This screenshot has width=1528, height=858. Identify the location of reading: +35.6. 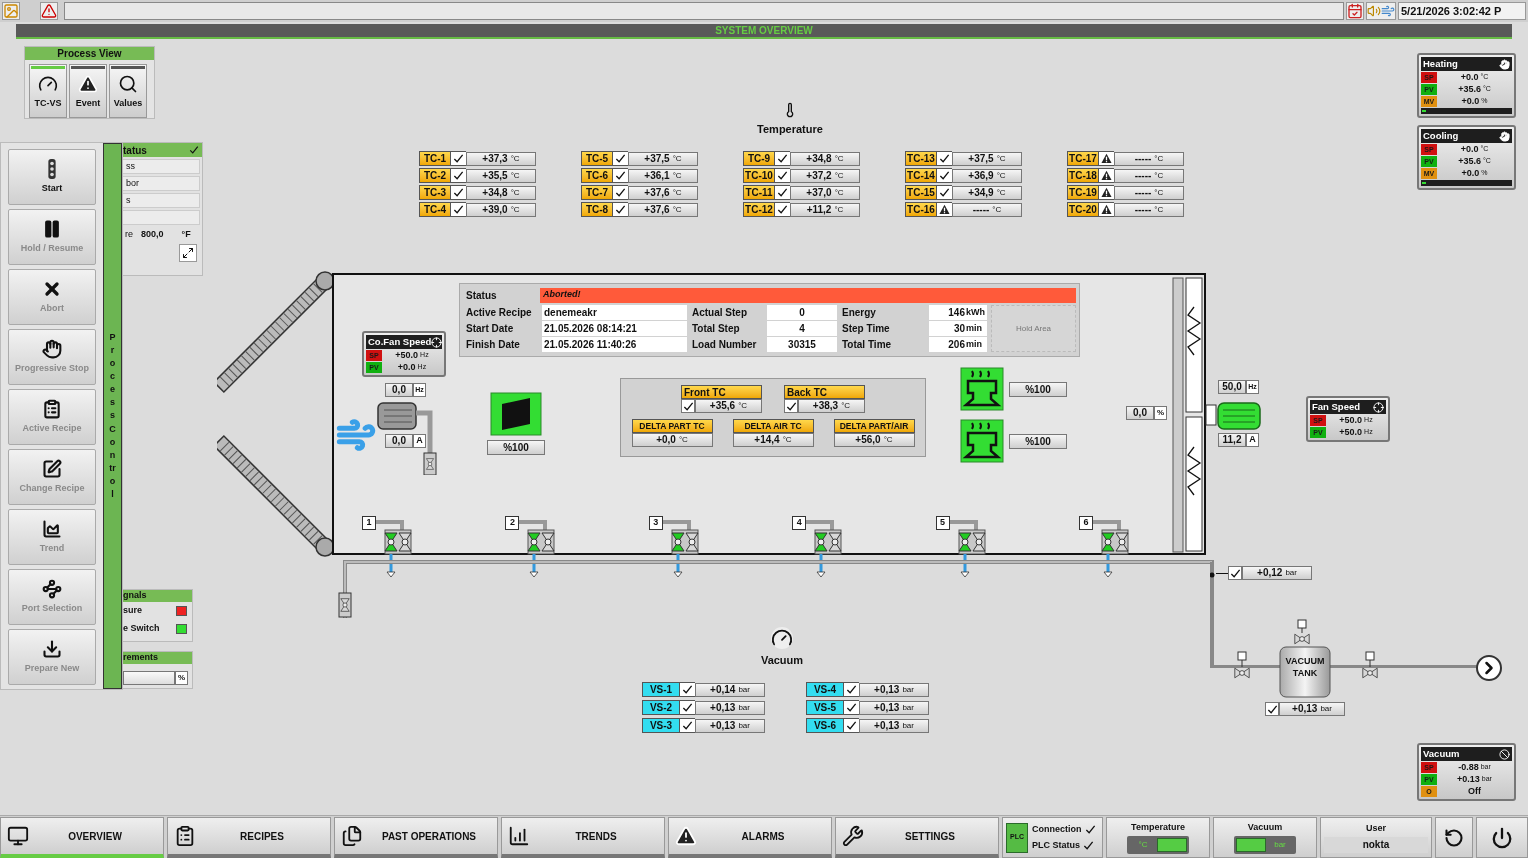
(1469, 161).